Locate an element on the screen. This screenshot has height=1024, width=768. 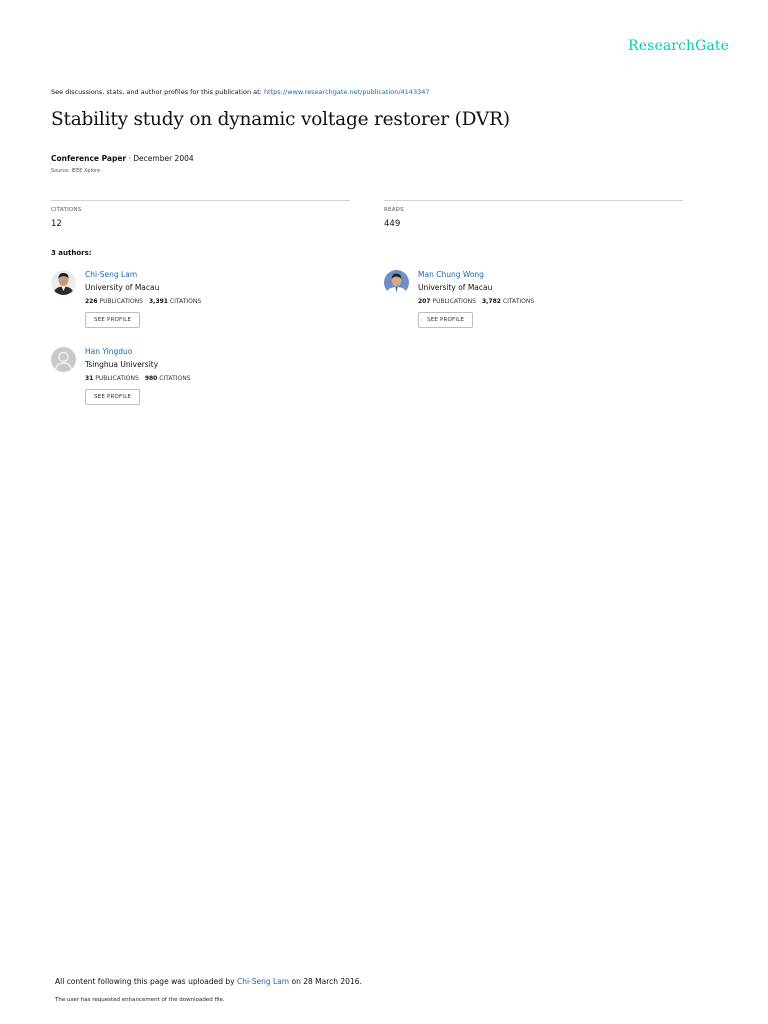
researchgate-logo: ResearchGate is located at coordinates (678, 46).